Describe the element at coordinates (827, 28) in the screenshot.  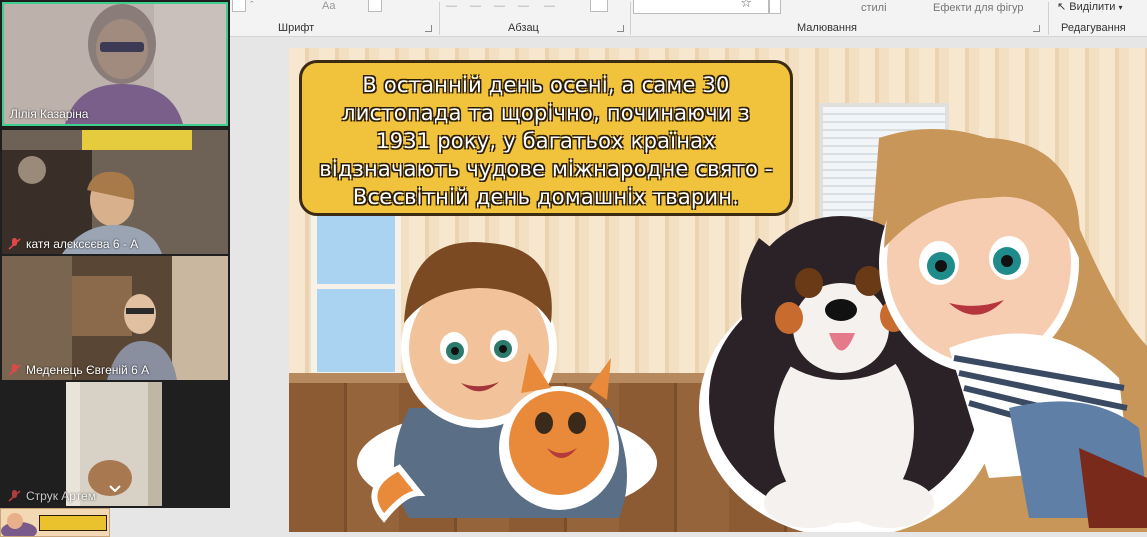
I see `ribbon-group-label-drawing: Малювання` at that location.